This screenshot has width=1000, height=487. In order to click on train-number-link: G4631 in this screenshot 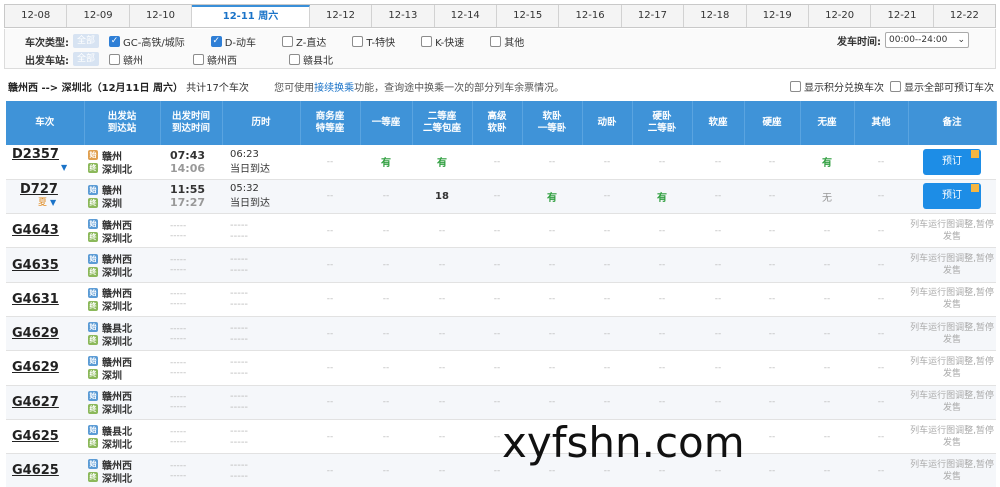, I will do `click(35, 299)`.